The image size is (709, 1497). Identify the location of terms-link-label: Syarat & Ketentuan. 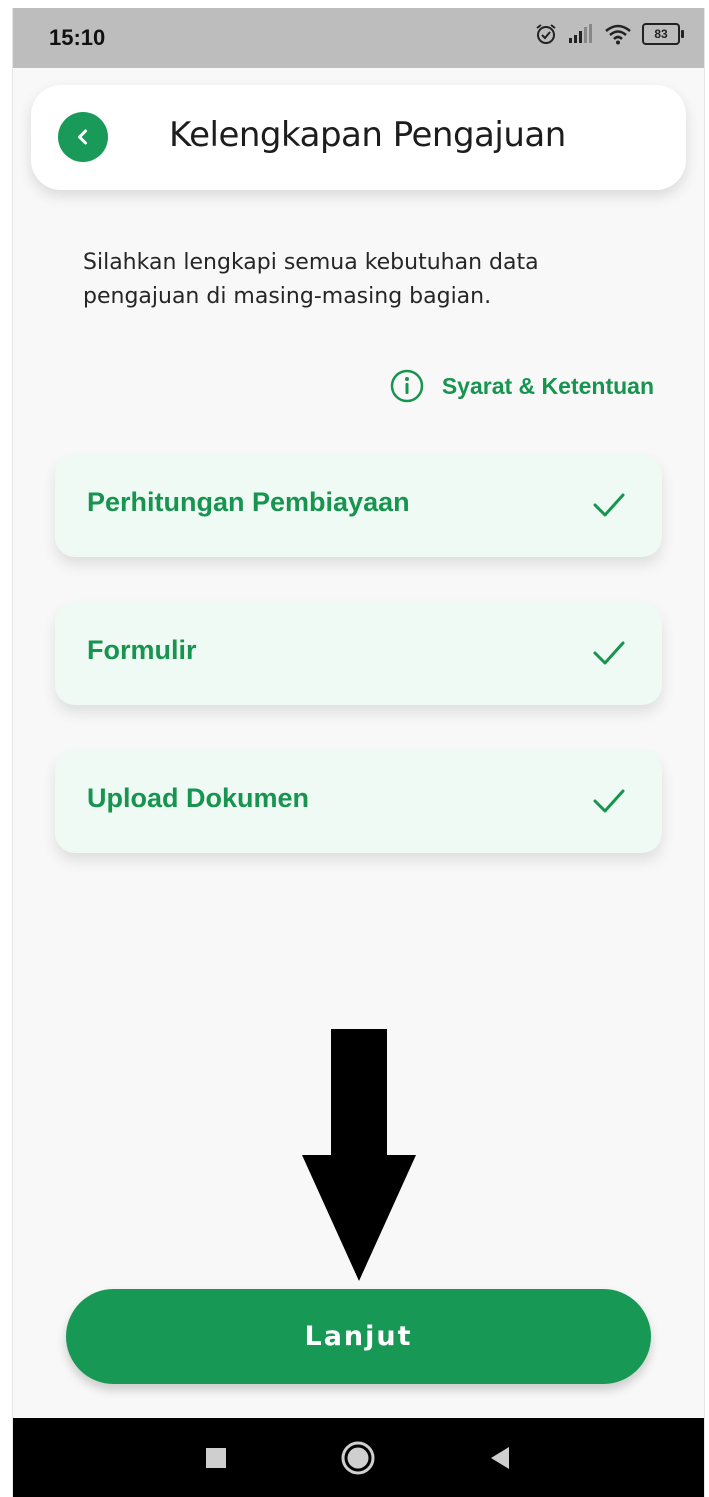
(547, 385).